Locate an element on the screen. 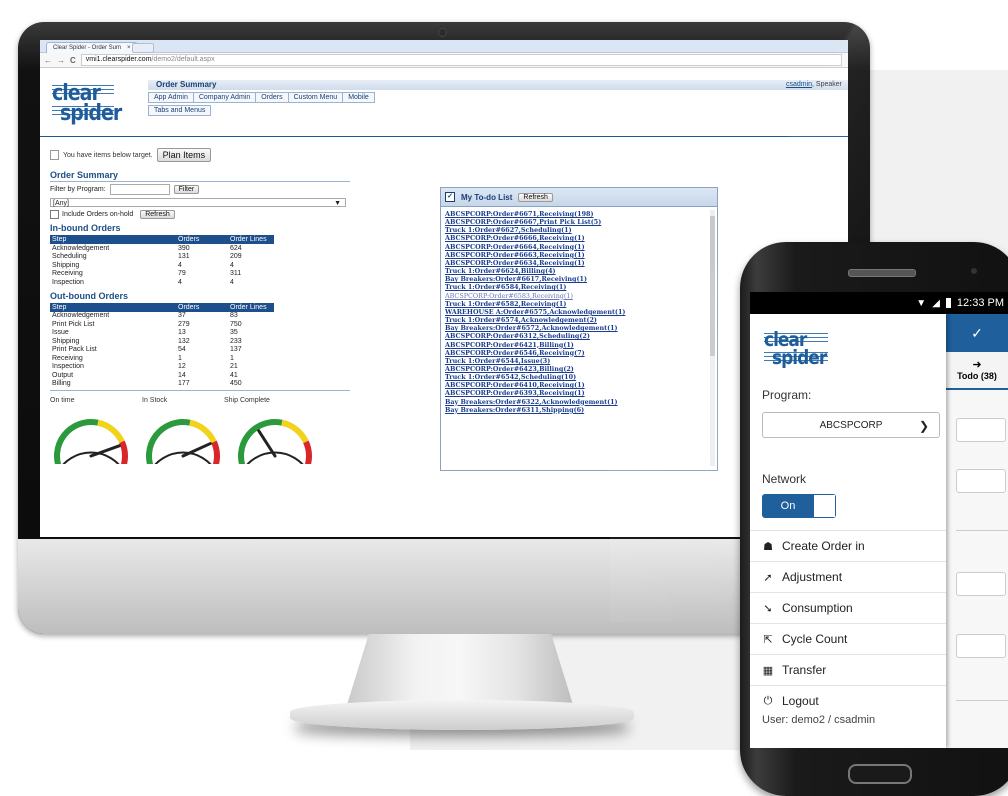 The width and height of the screenshot is (1008, 796). todo-link: ABCSPCORP:Order#6666,Receiving(1) is located at coordinates (576, 238).